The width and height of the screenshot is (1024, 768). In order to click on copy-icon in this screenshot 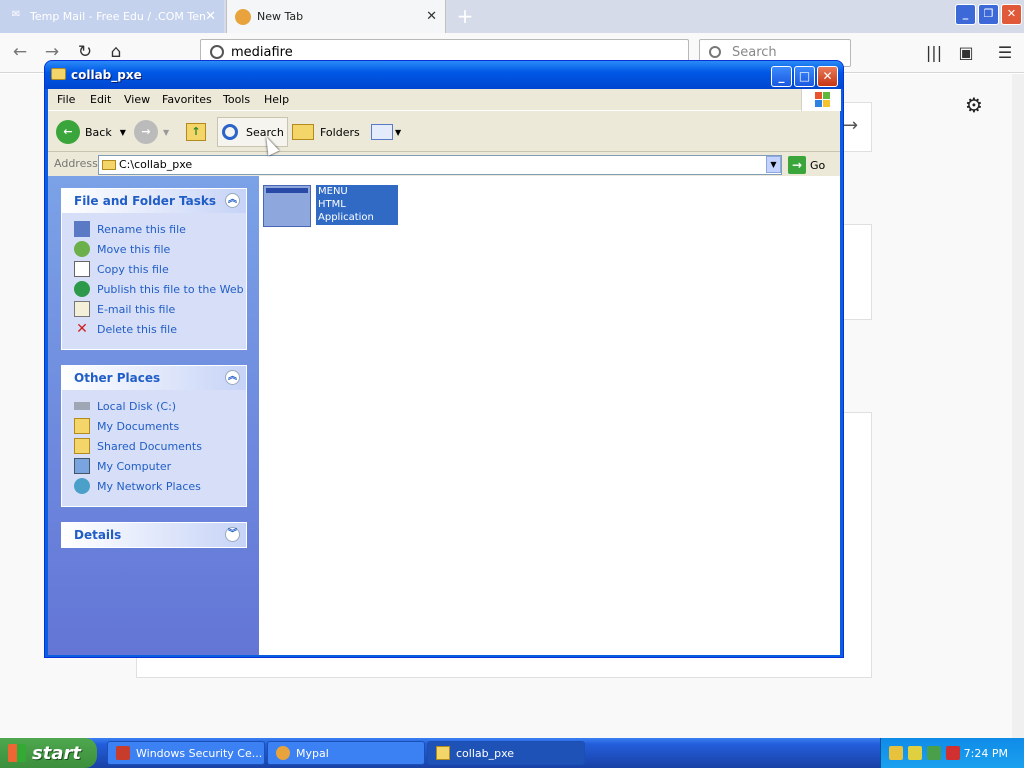, I will do `click(82, 269)`.